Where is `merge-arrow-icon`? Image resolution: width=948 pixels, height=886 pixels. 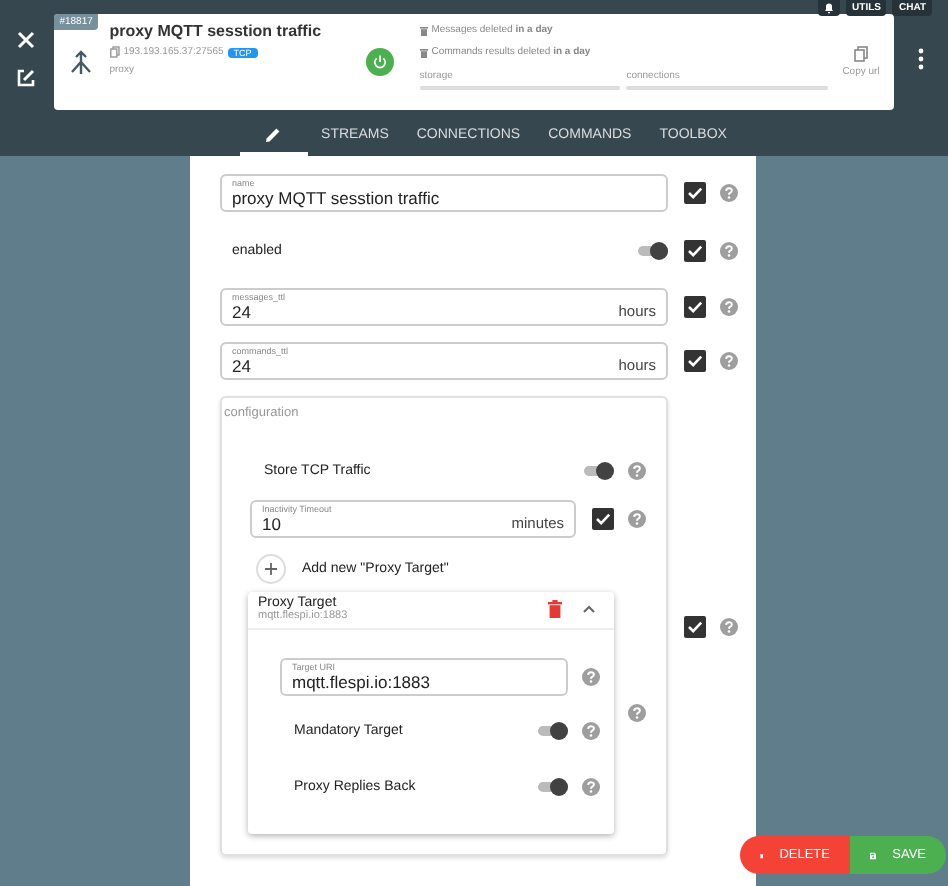
merge-arrow-icon is located at coordinates (81, 62).